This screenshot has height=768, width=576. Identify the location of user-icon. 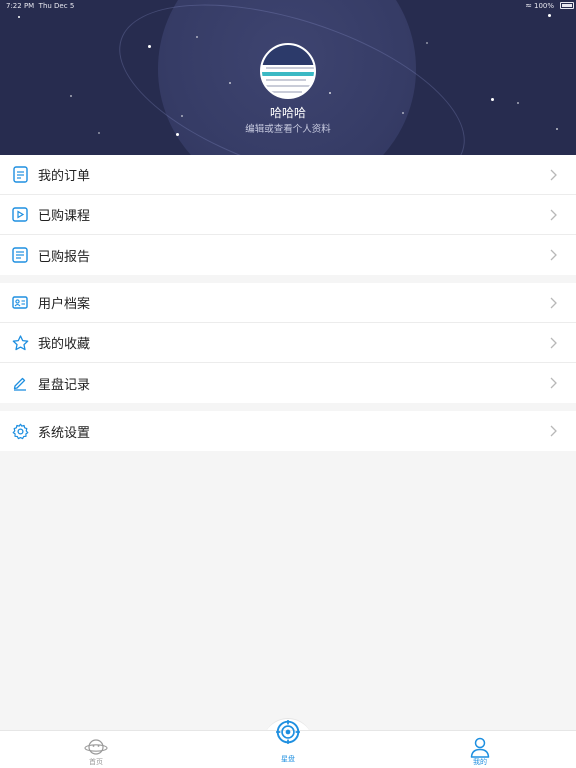
(480, 747).